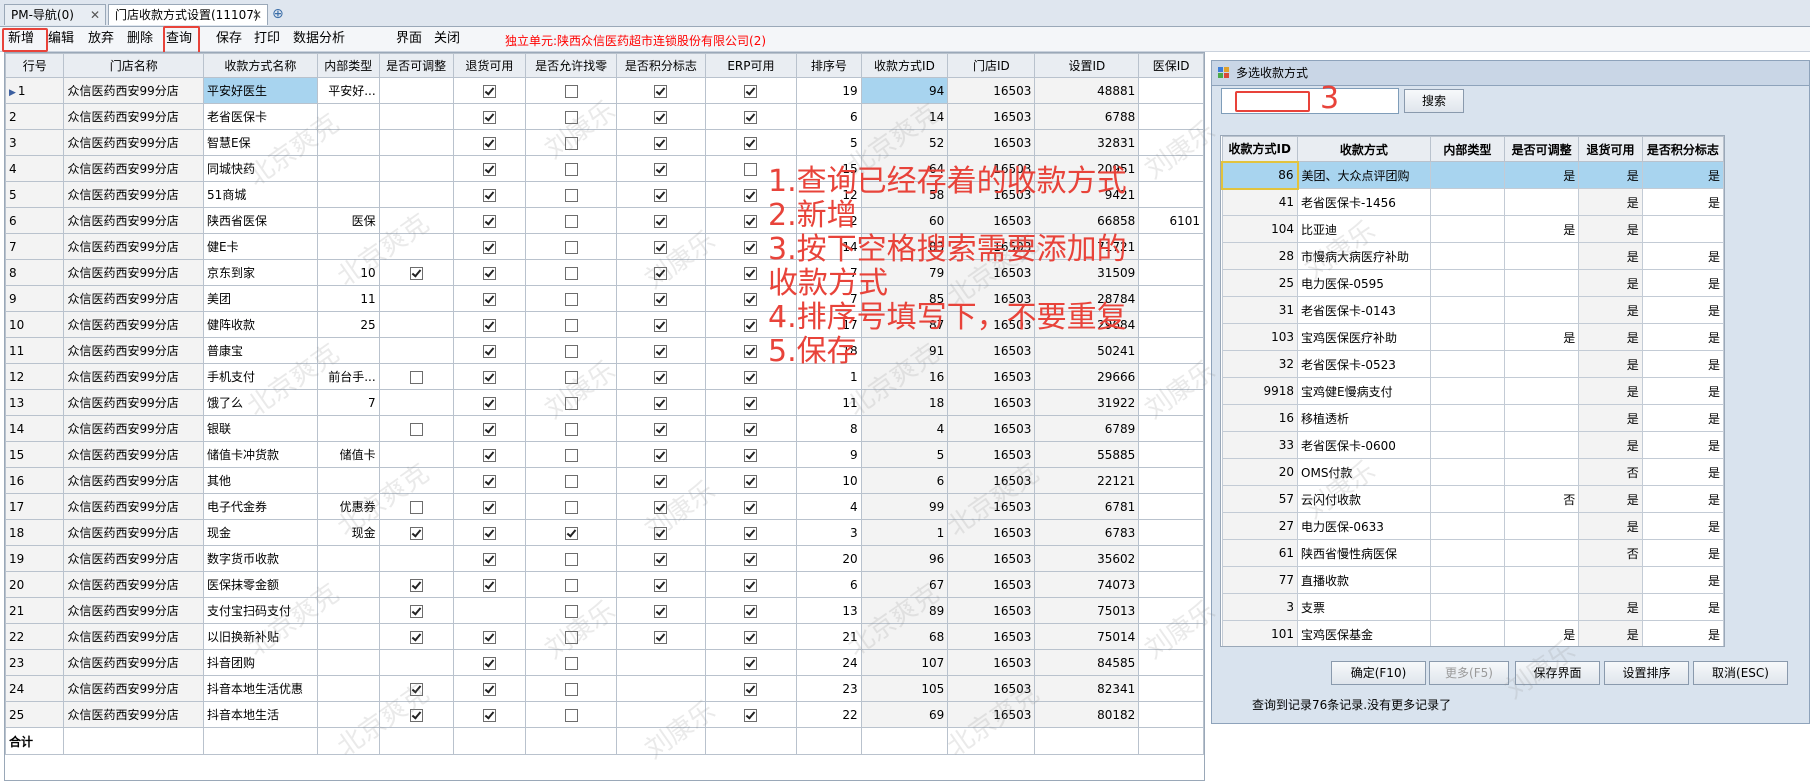 This screenshot has width=1810, height=784. Describe the element at coordinates (260, 116) in the screenshot. I see `payment-name: 老省医保卡` at that location.